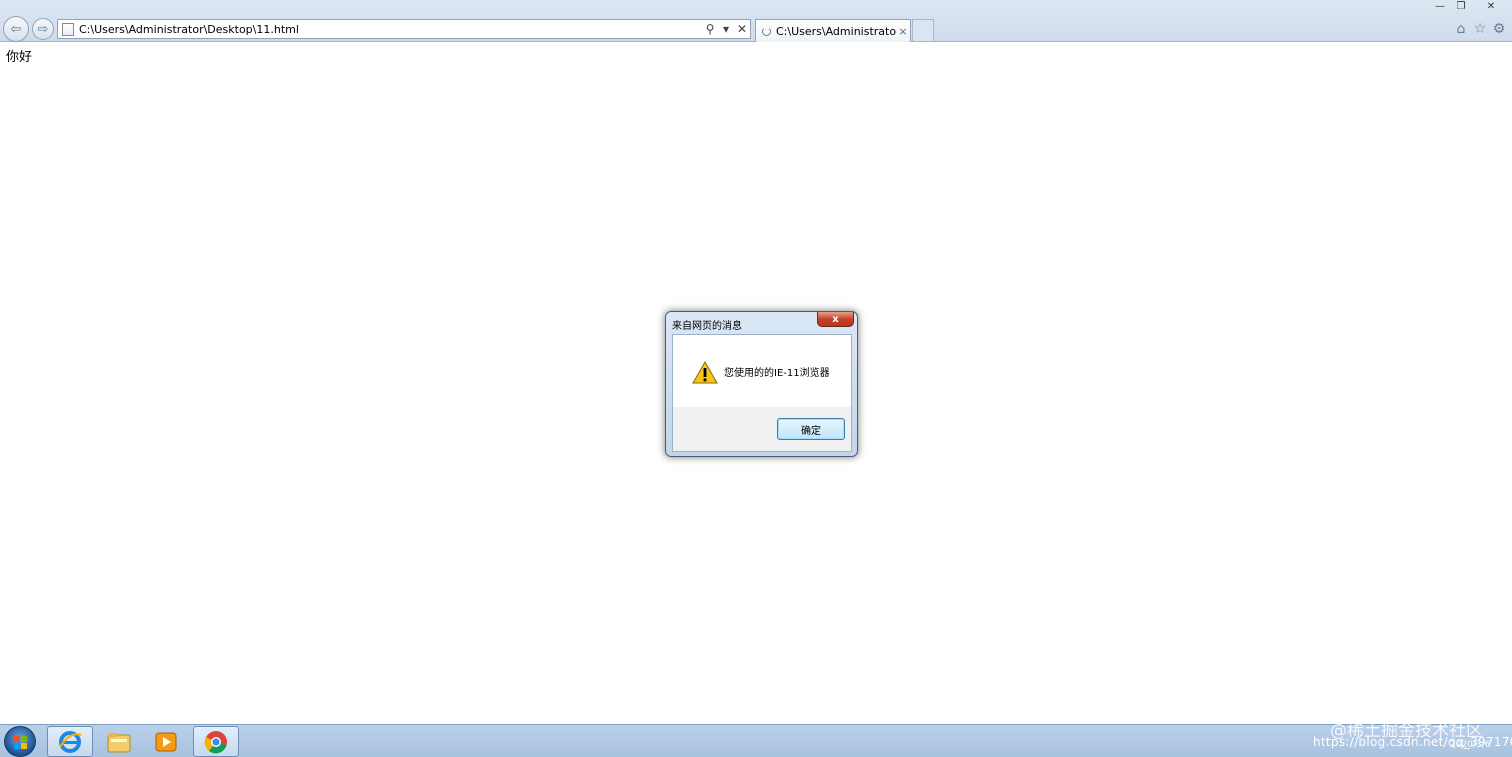 This screenshot has width=1512, height=757. Describe the element at coordinates (811, 429) in the screenshot. I see `ok-button: 确定` at that location.